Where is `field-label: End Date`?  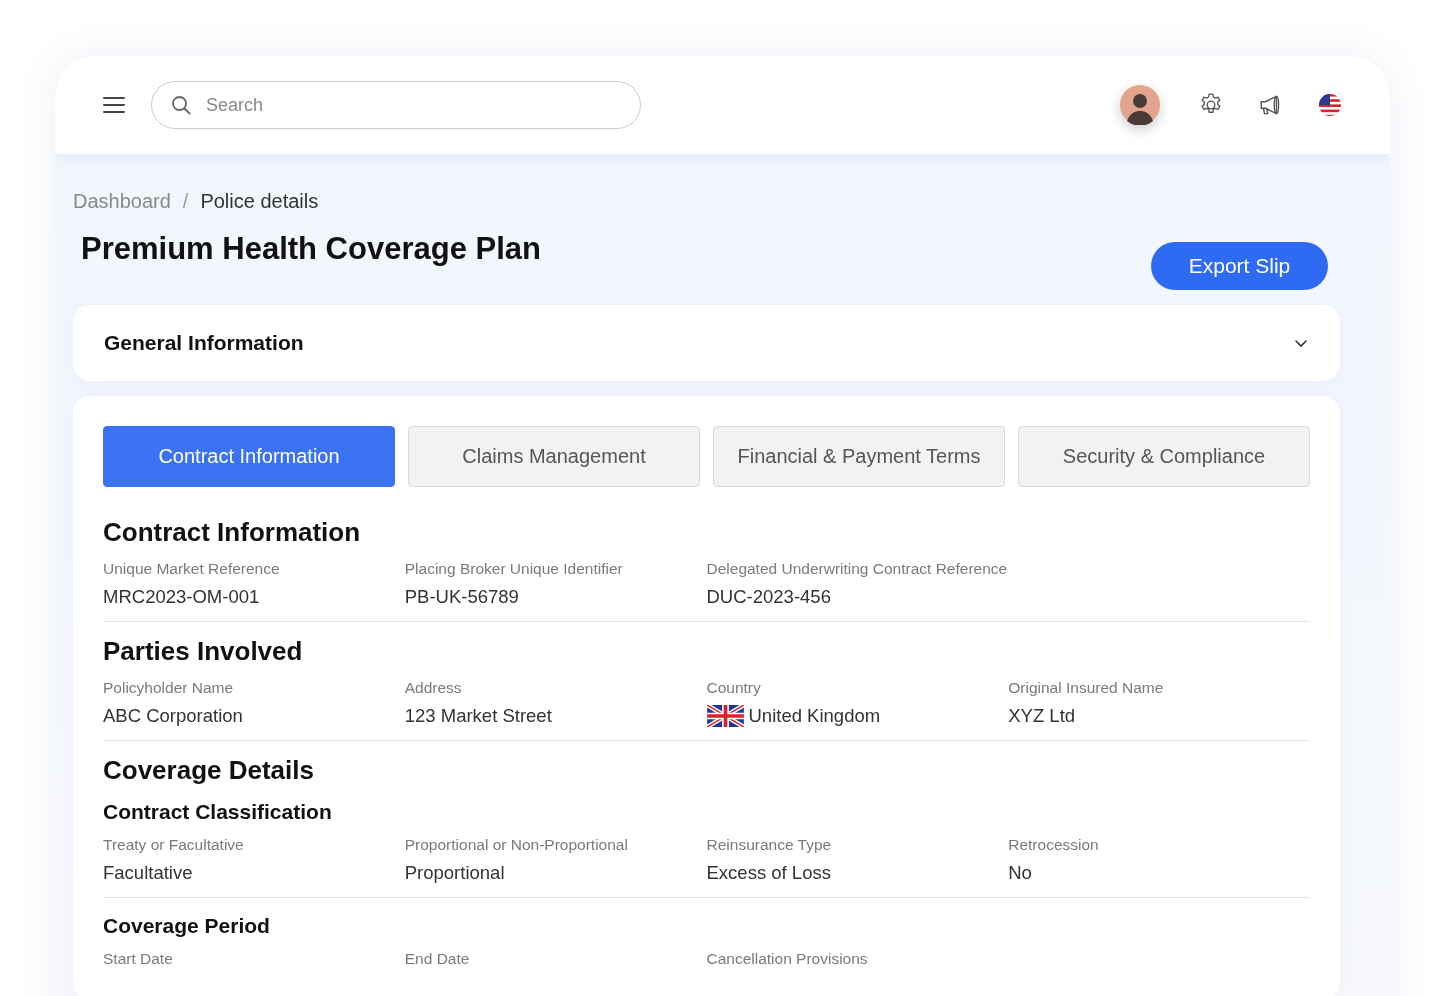 field-label: End Date is located at coordinates (437, 959).